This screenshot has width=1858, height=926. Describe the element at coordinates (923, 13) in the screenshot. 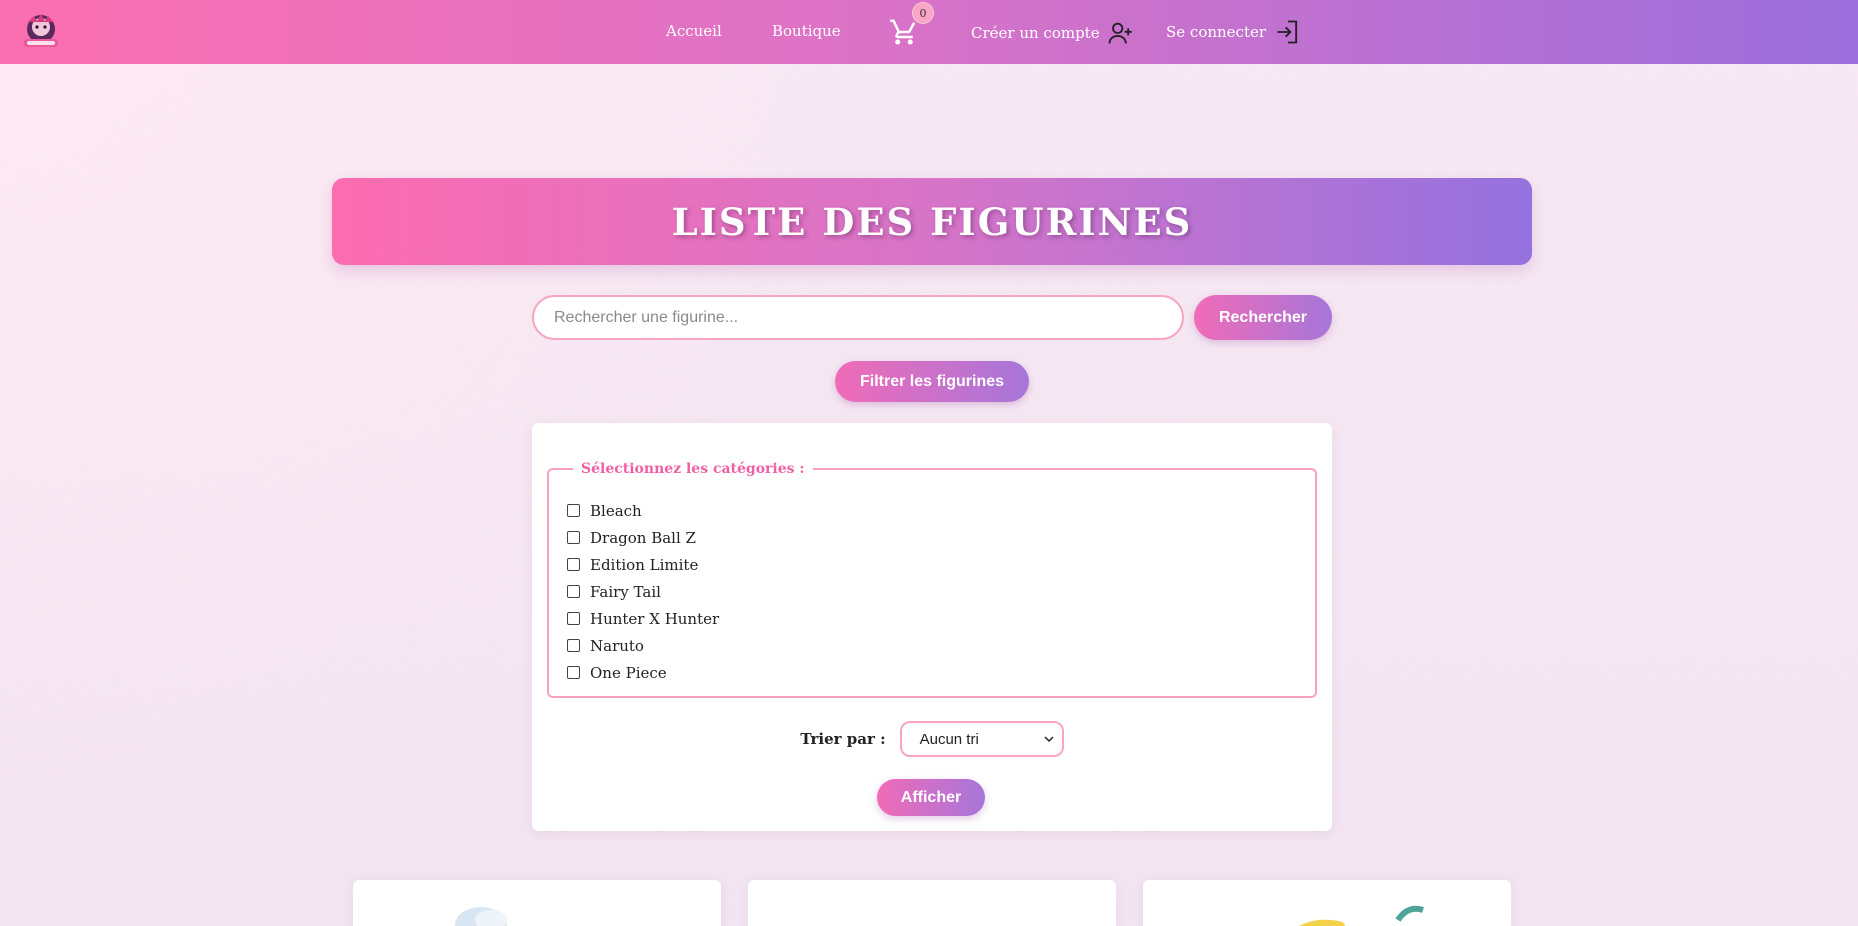

I see `cart-count-badge: 0` at that location.